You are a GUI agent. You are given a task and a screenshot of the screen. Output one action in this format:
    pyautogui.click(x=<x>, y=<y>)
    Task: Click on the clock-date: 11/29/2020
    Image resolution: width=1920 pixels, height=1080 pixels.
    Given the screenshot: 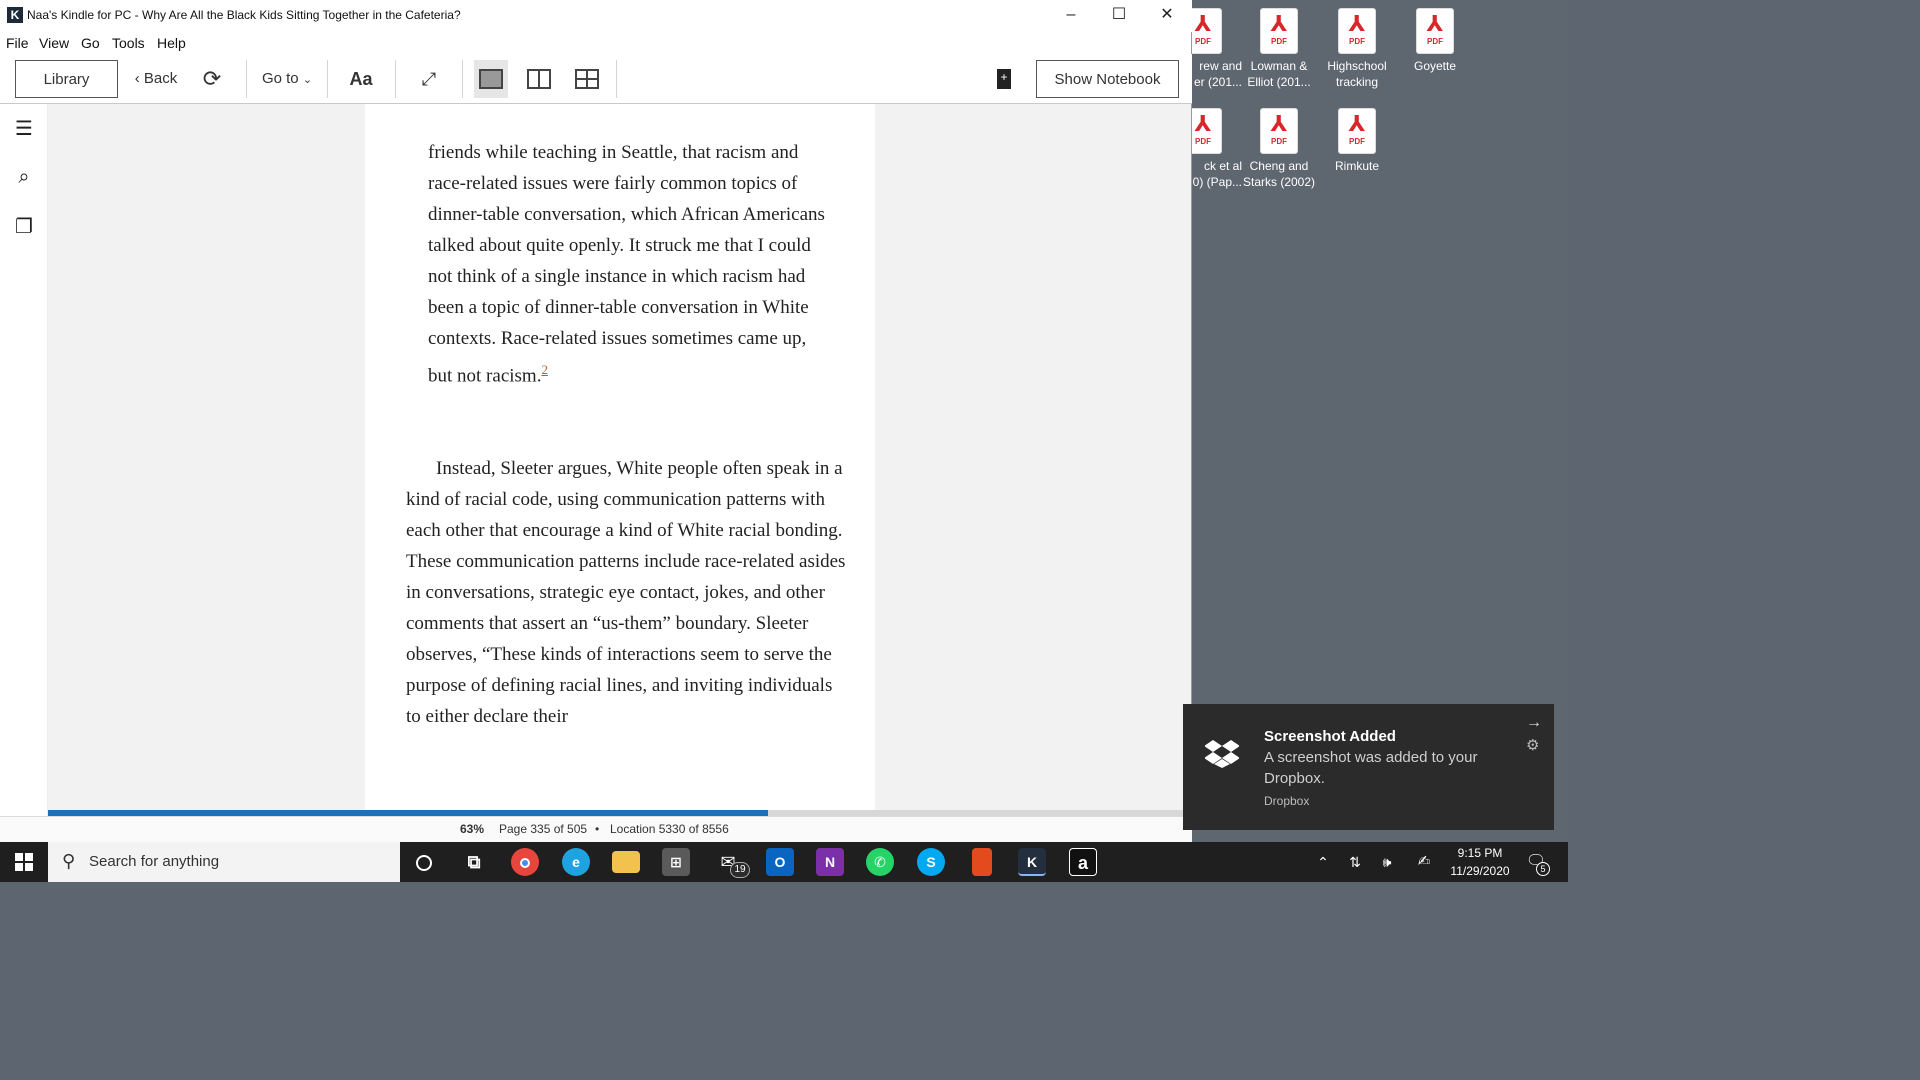 What is the action you would take?
    pyautogui.click(x=1480, y=871)
    